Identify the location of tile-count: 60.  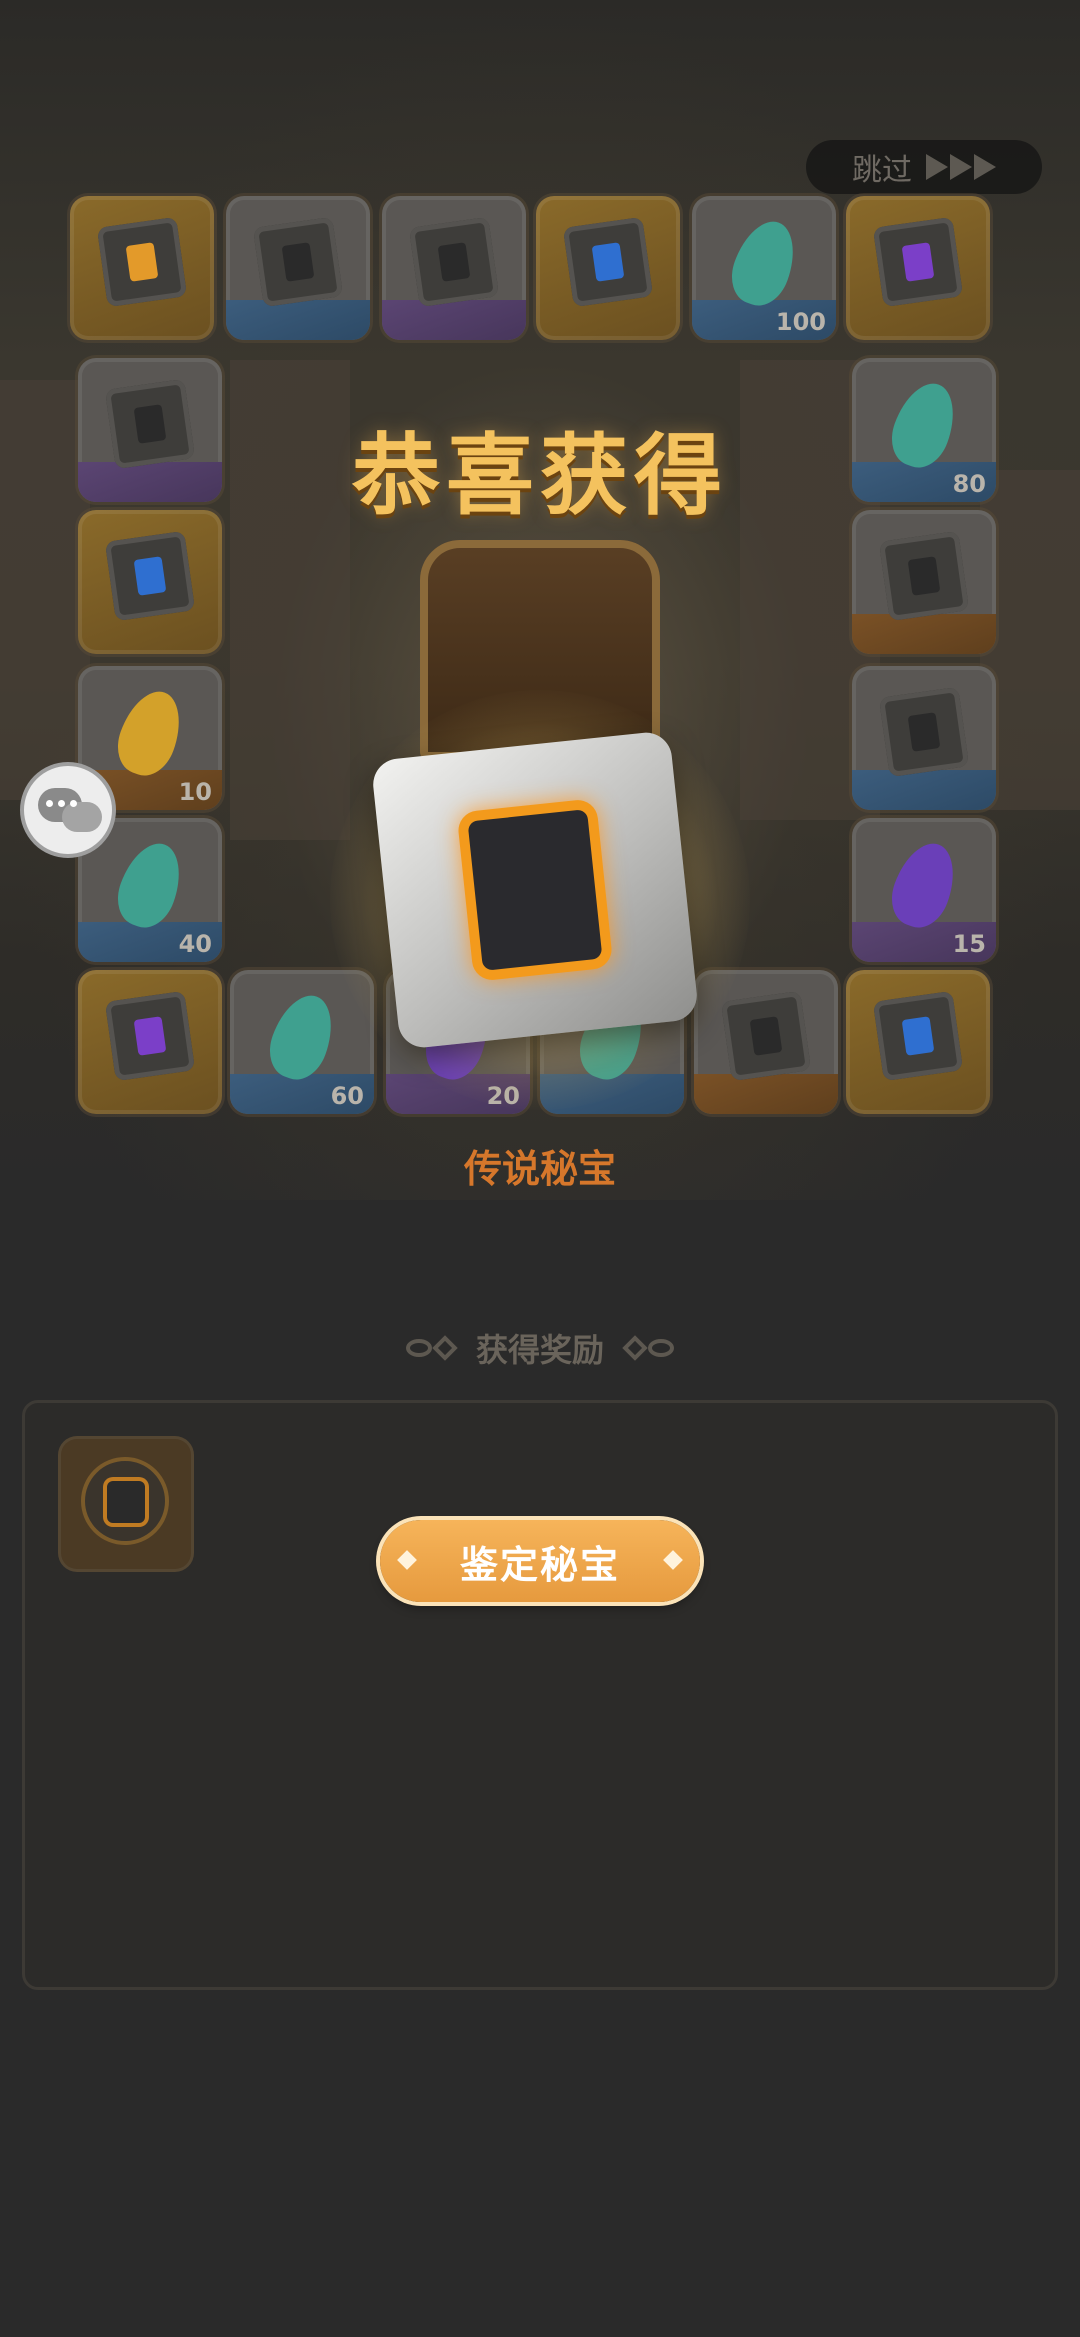
(347, 1096).